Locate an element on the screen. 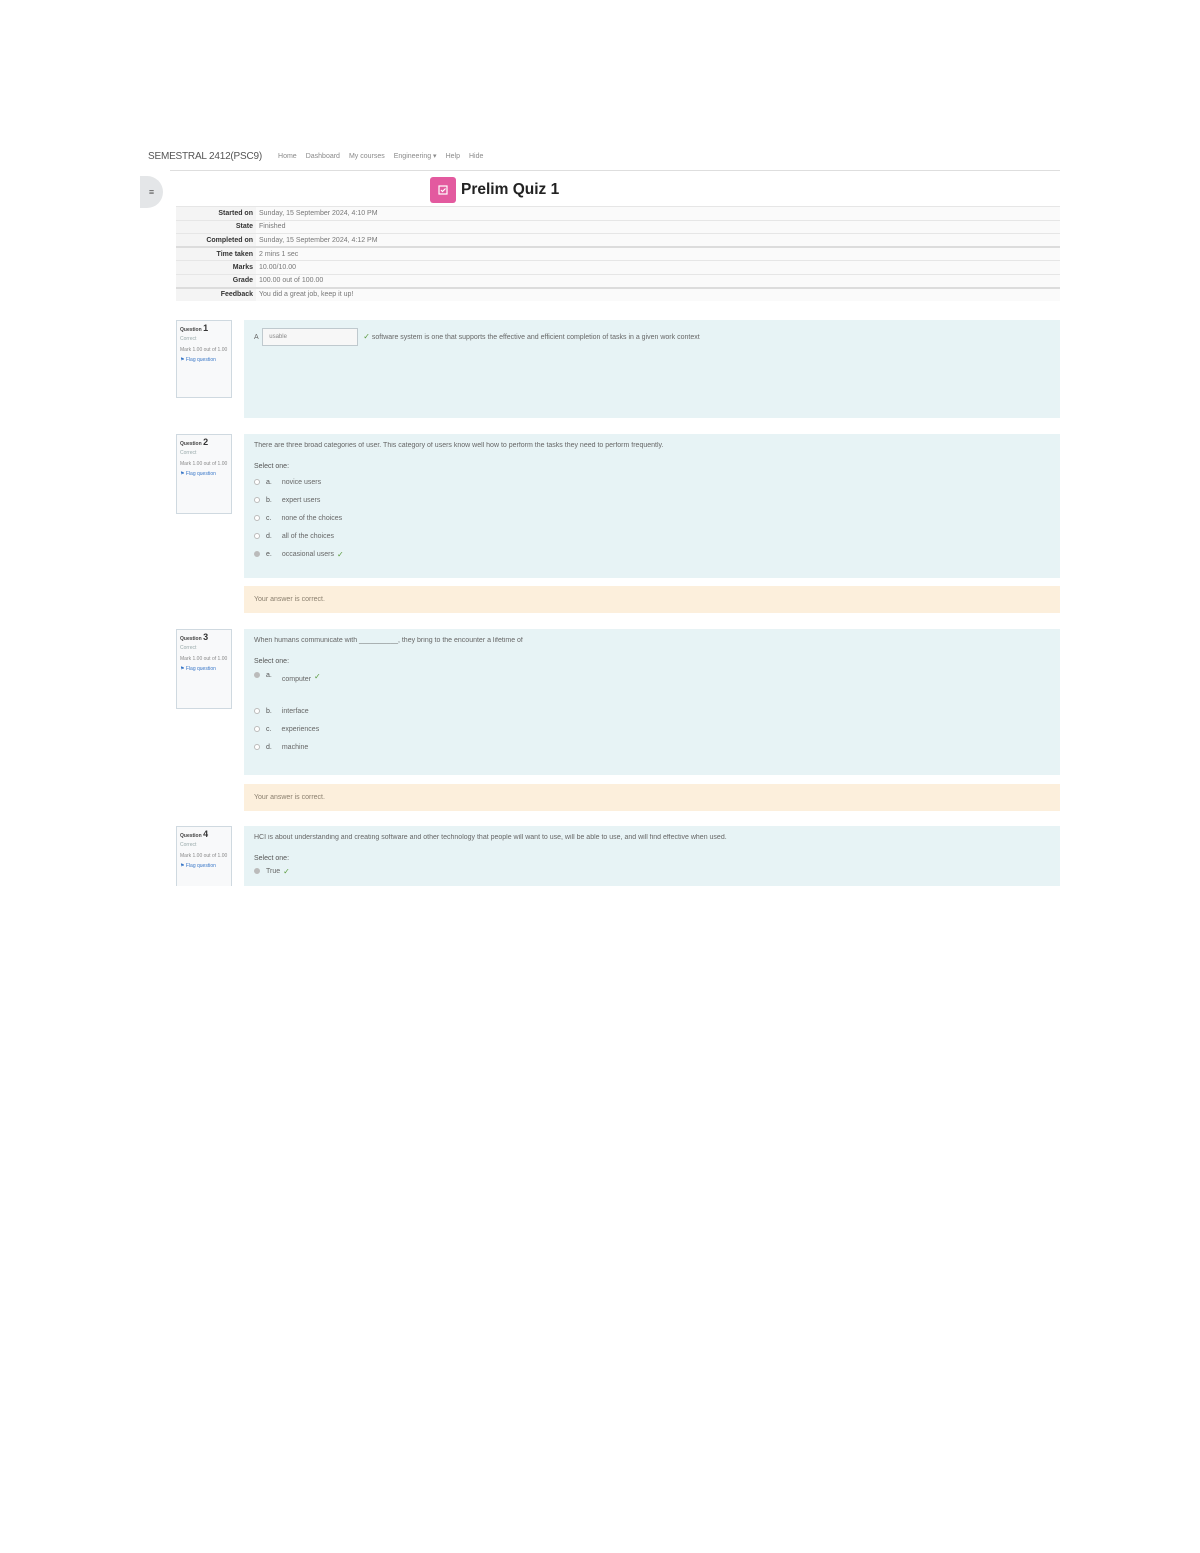  answer-option: e. occasional users ✓ is located at coordinates (652, 554).